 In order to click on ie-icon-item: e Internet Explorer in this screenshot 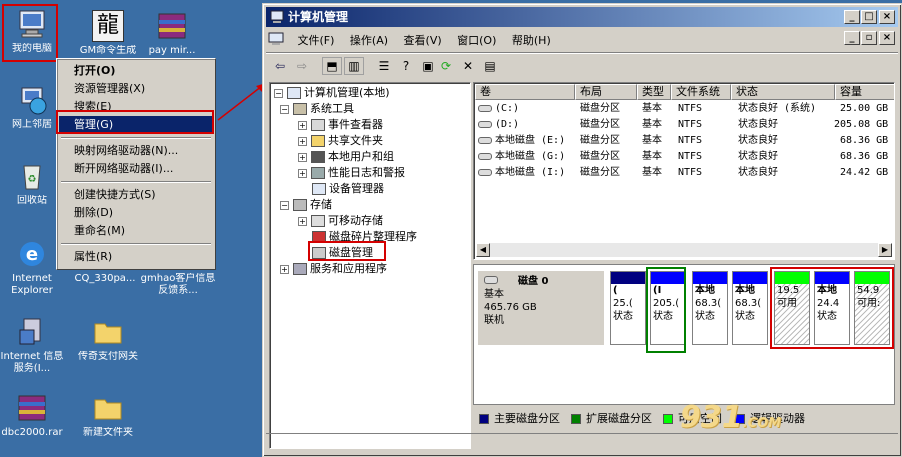, I will do `click(32, 267)`.